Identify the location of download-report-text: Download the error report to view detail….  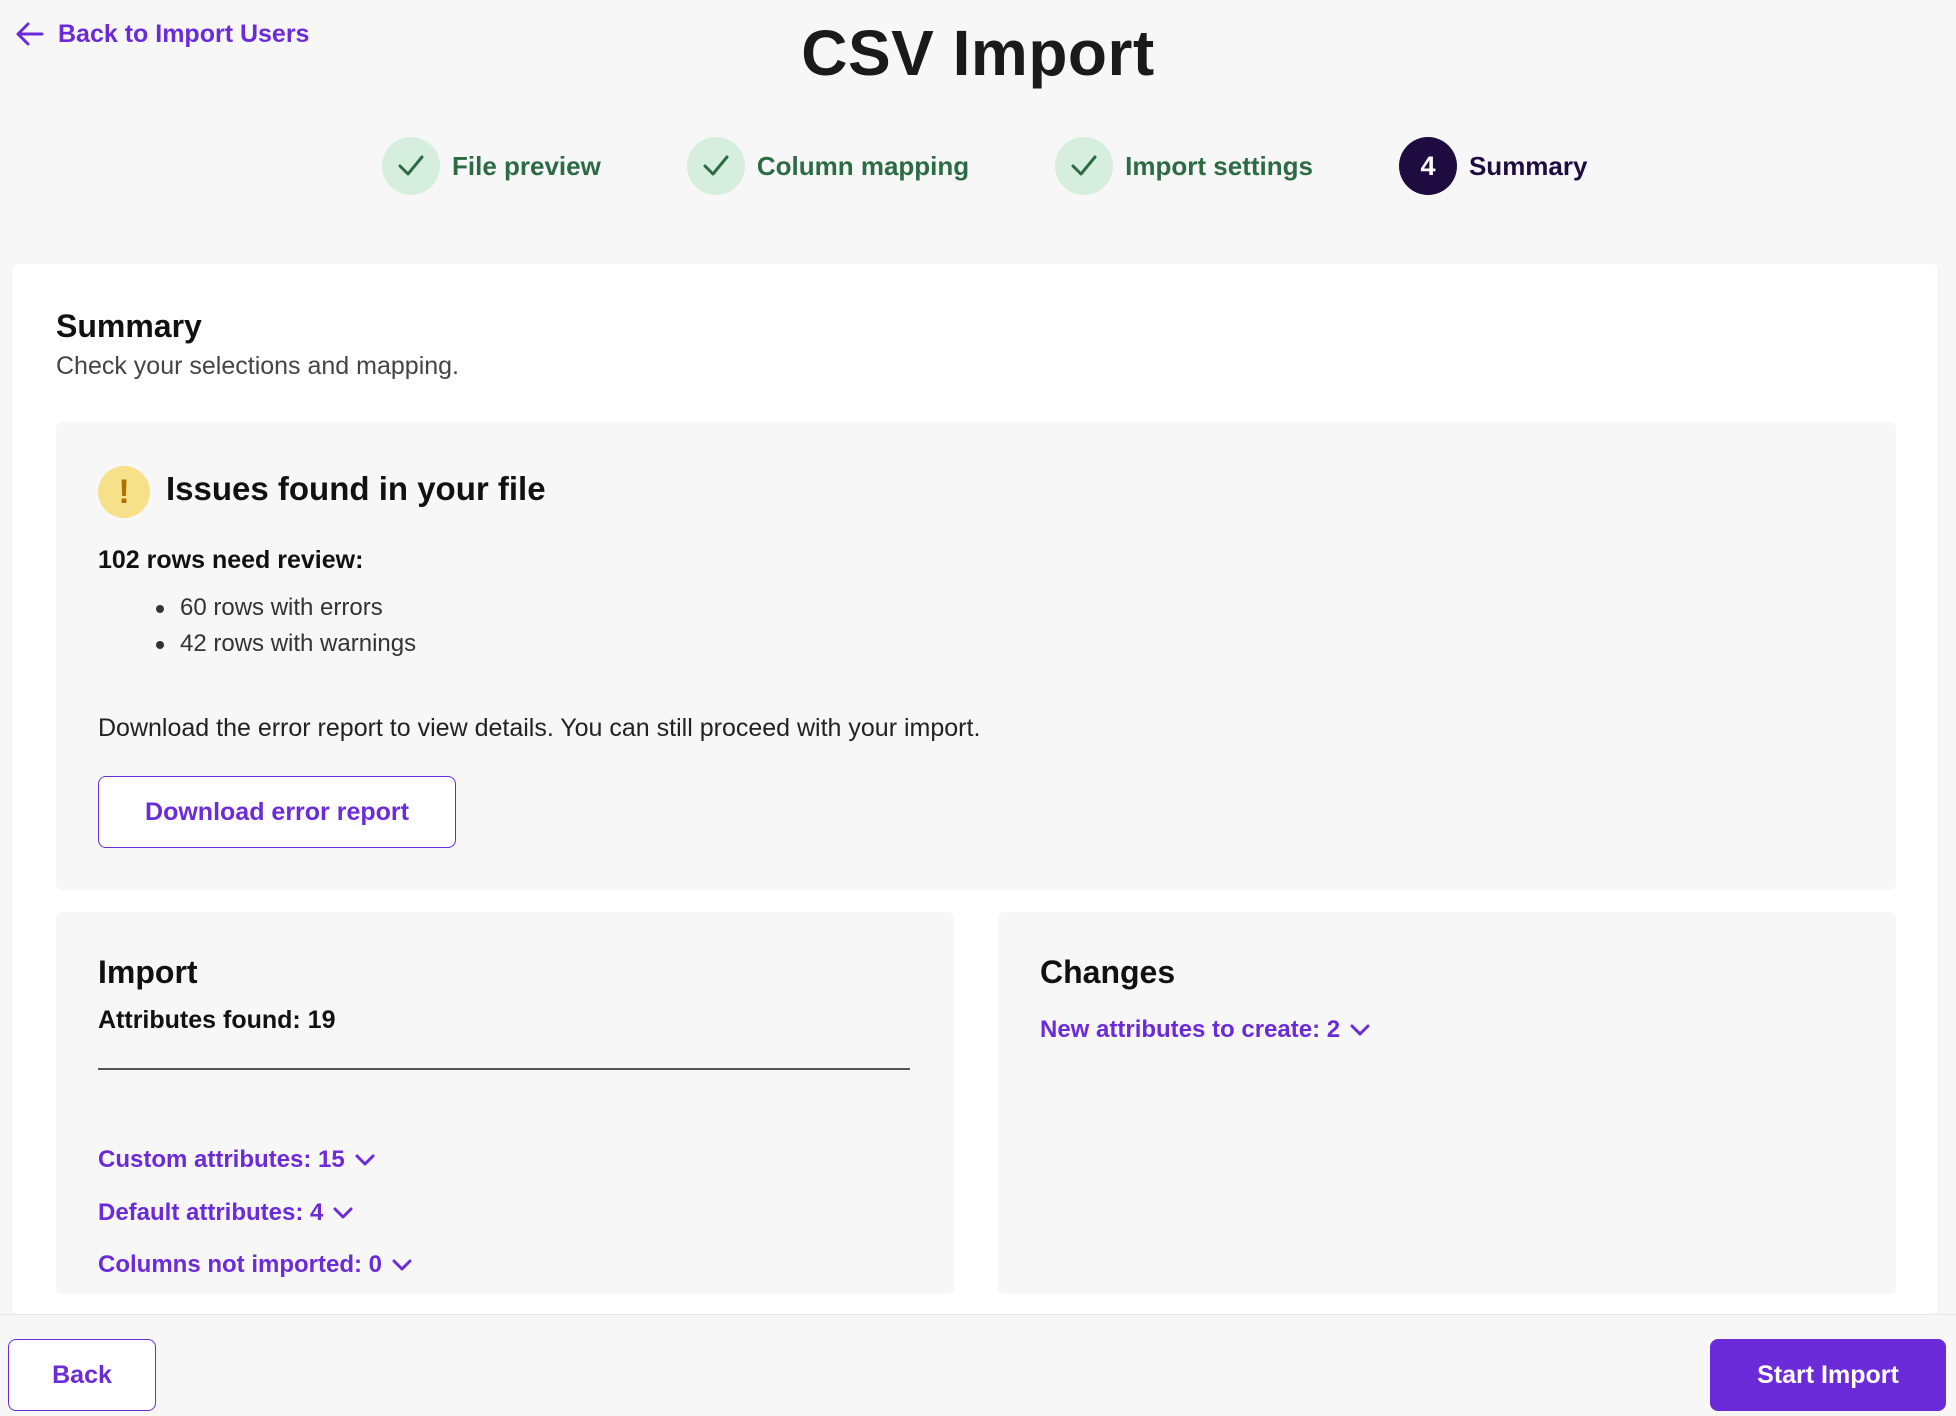
(539, 728).